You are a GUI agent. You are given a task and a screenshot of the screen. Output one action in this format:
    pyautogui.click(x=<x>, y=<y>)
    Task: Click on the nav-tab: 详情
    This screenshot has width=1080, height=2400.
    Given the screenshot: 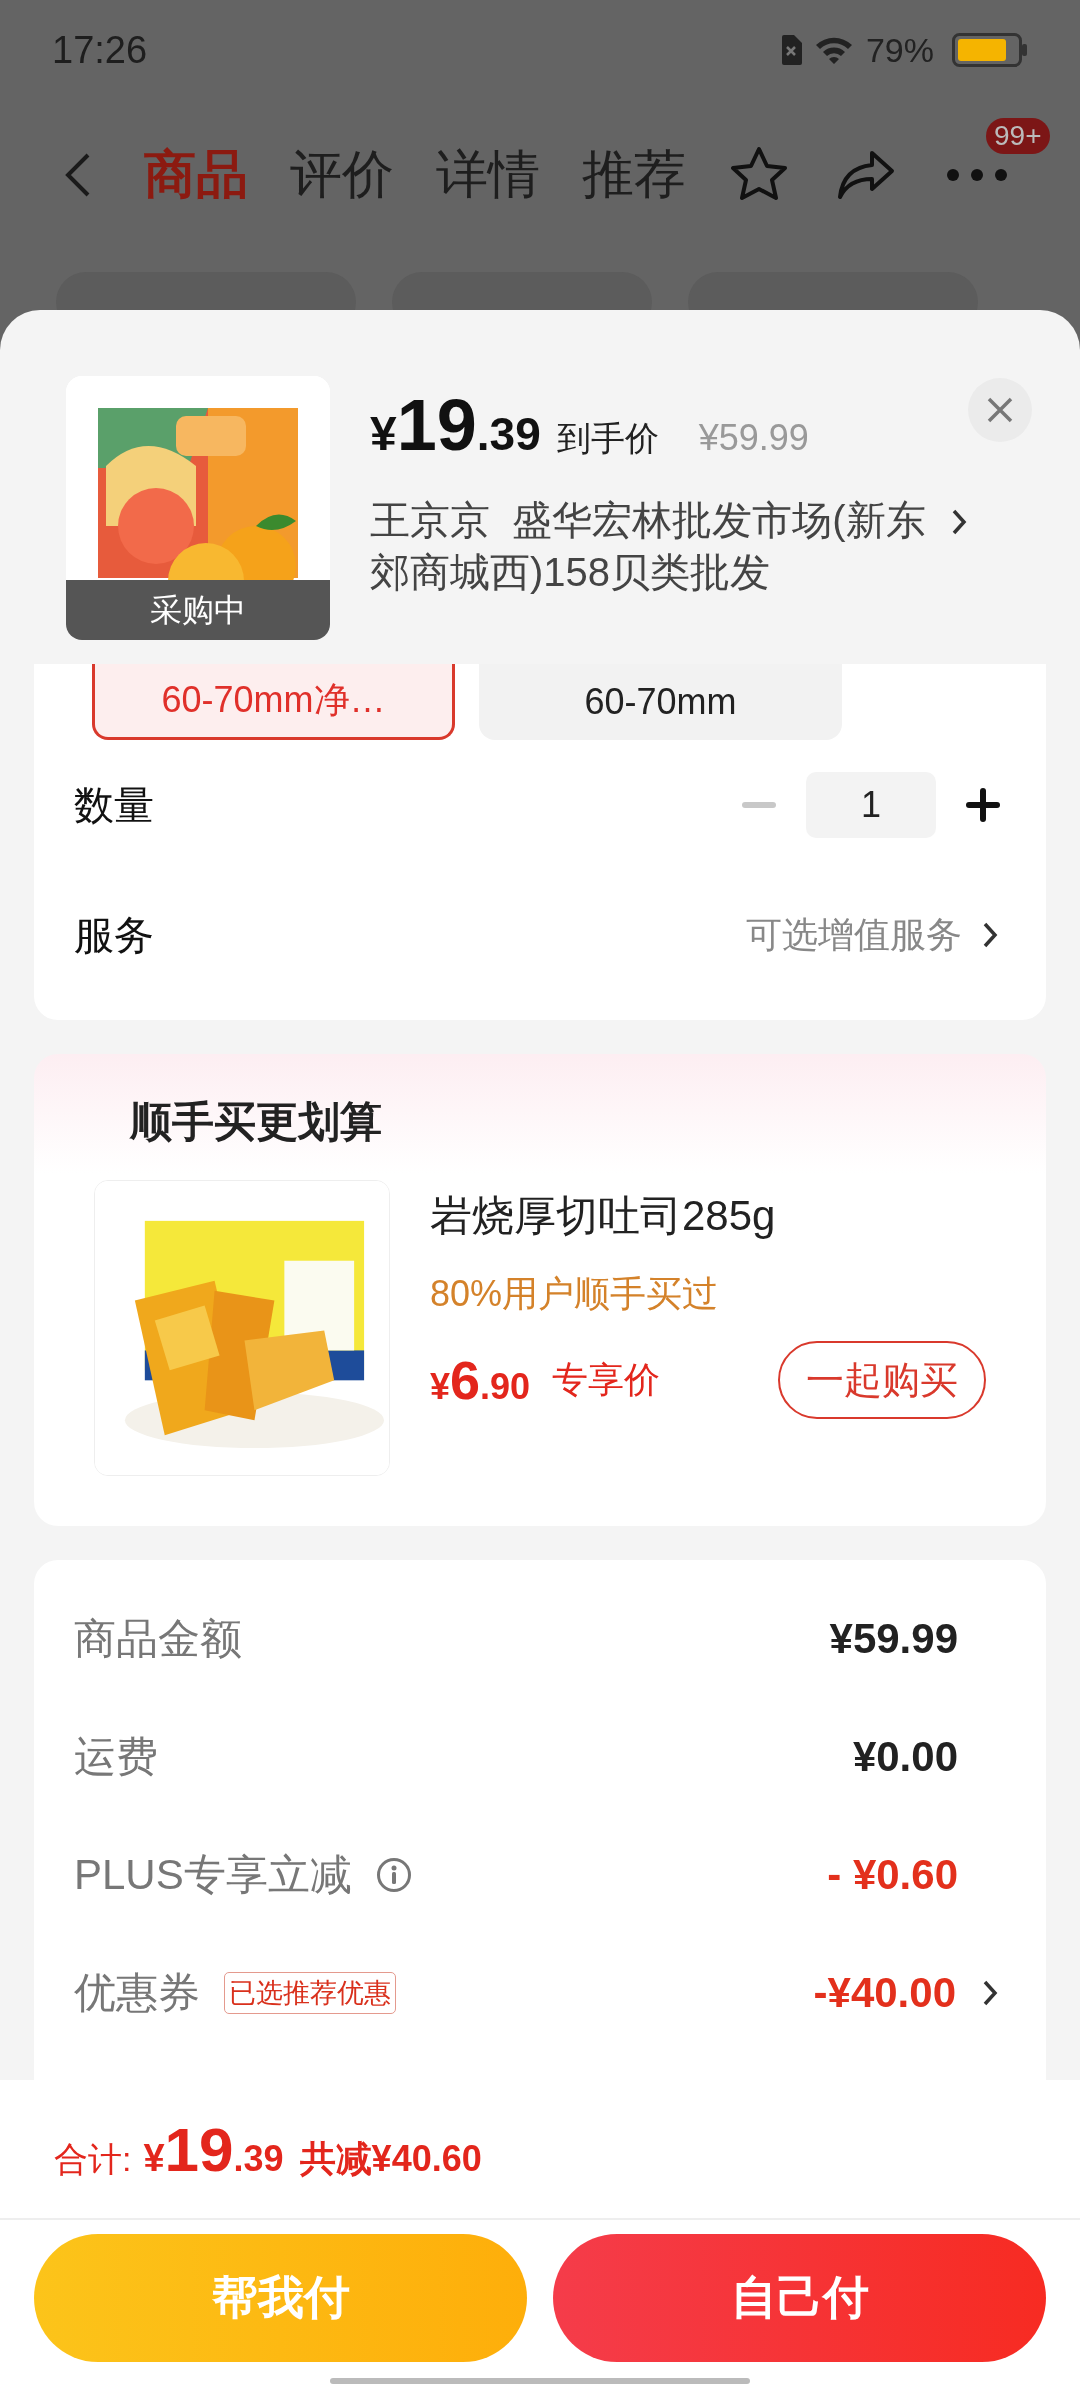 What is the action you would take?
    pyautogui.click(x=488, y=175)
    